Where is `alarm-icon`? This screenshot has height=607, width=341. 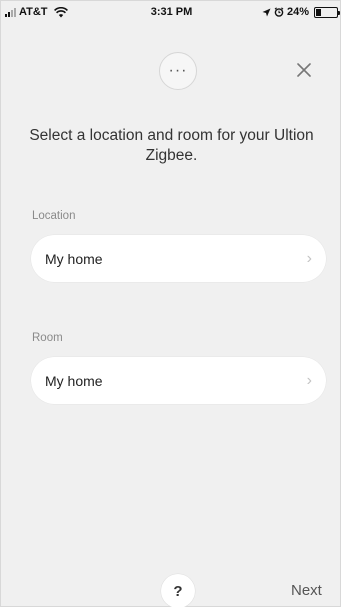
alarm-icon is located at coordinates (279, 12).